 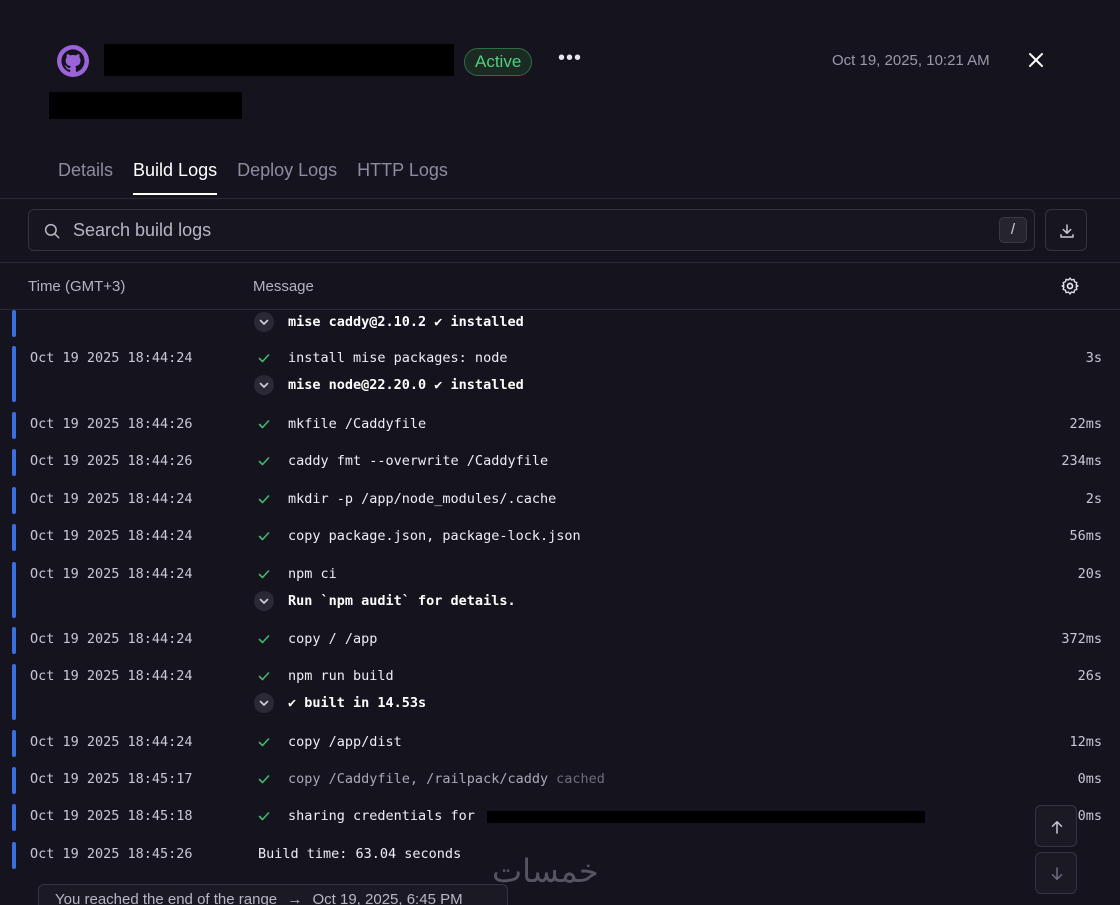 What do you see at coordinates (545, 871) in the screenshot?
I see `watermark: خمسات` at bounding box center [545, 871].